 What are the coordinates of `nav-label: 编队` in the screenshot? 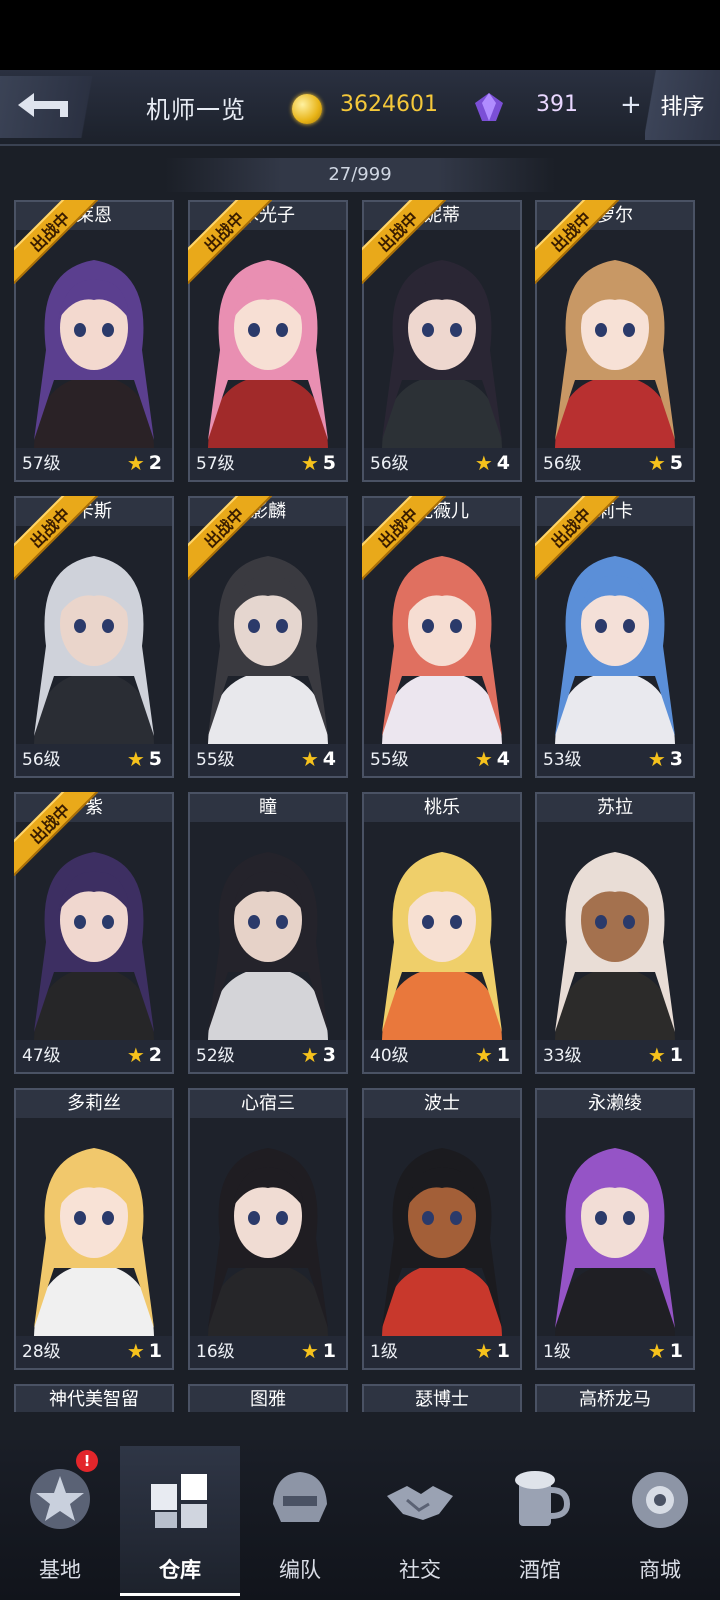 It's located at (300, 1570).